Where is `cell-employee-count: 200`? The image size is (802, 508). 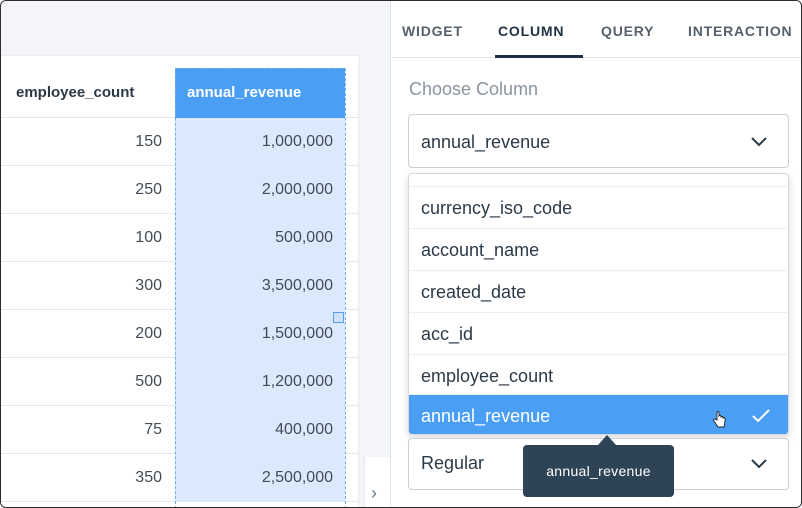
cell-employee-count: 200 is located at coordinates (148, 333).